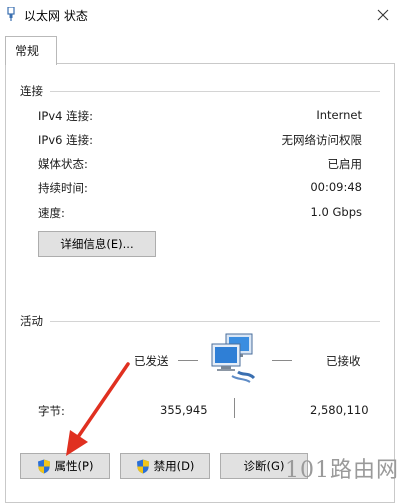 The width and height of the screenshot is (400, 503). I want to click on properties-button-label: 属性(P), so click(74, 466).